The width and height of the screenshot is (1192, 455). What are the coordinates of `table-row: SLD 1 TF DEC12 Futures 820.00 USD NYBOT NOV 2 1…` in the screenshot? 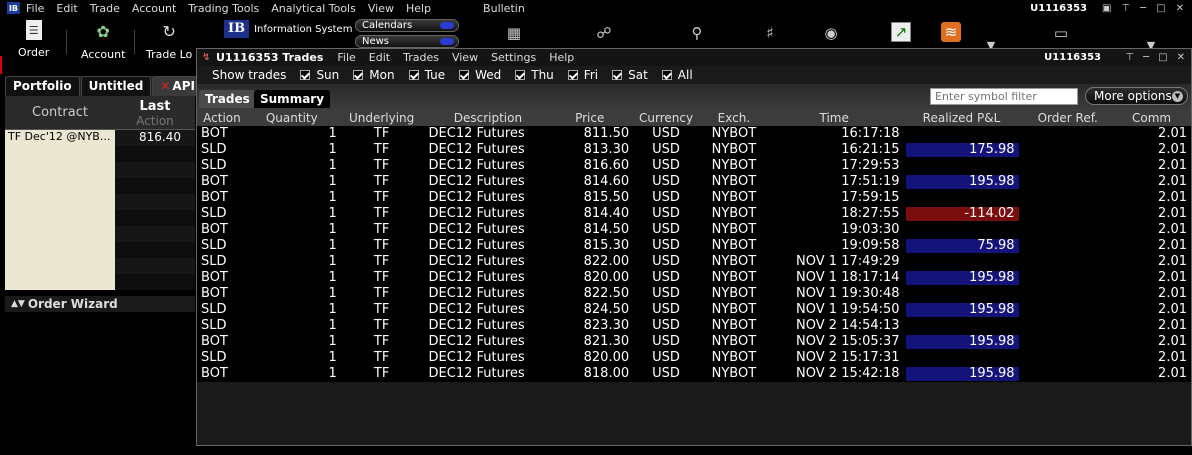 It's located at (694, 358).